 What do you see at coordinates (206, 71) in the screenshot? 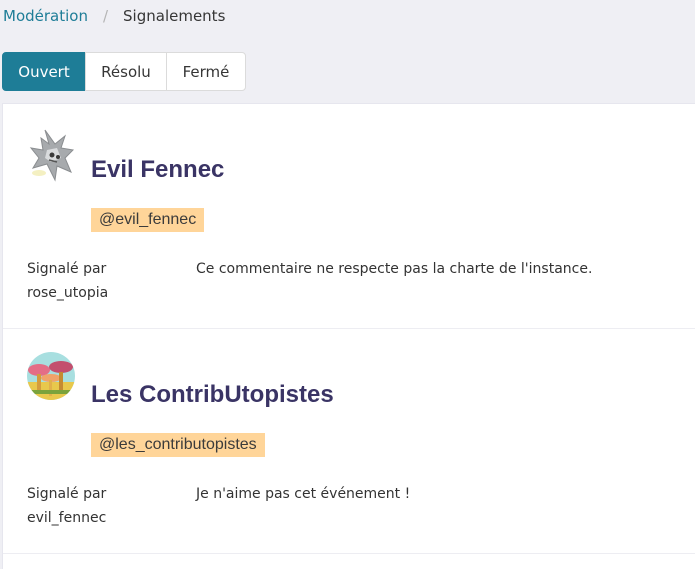
I see `tab-closed: Fermé` at bounding box center [206, 71].